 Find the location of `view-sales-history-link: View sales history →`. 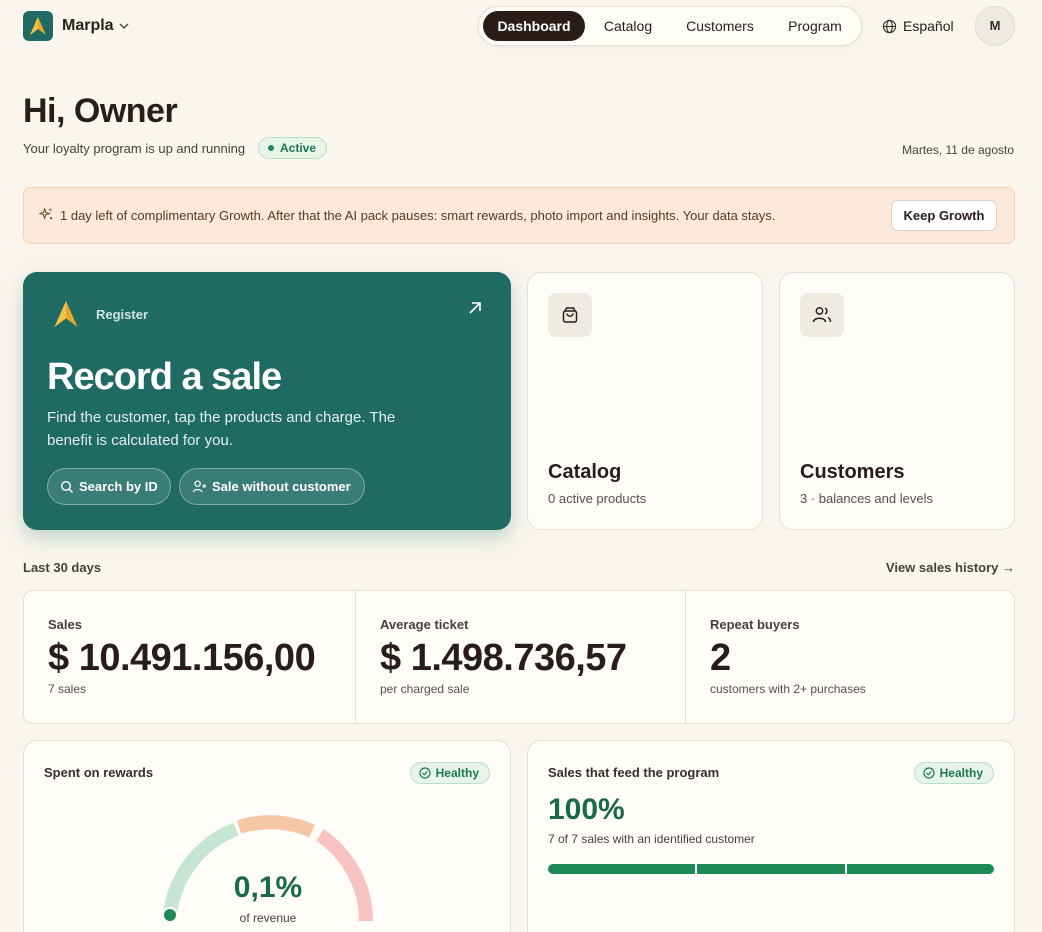

view-sales-history-link: View sales history → is located at coordinates (950, 567).